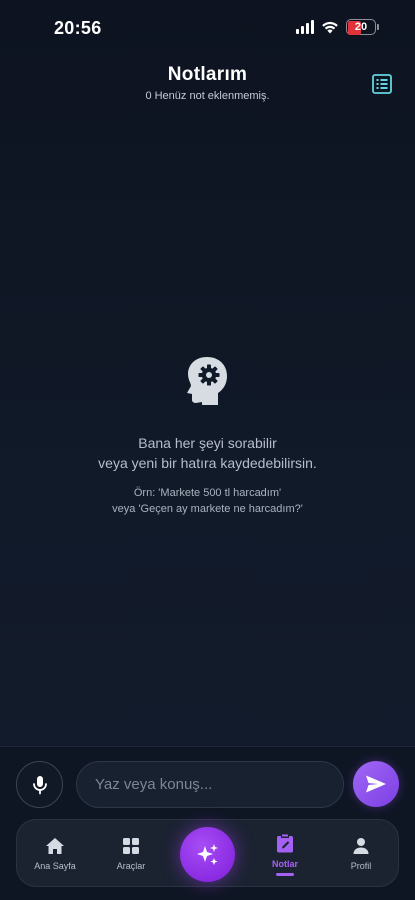 The image size is (415, 900). What do you see at coordinates (207, 96) in the screenshot?
I see `page-subtitle: 0 Henüz not eklenmemiş.` at bounding box center [207, 96].